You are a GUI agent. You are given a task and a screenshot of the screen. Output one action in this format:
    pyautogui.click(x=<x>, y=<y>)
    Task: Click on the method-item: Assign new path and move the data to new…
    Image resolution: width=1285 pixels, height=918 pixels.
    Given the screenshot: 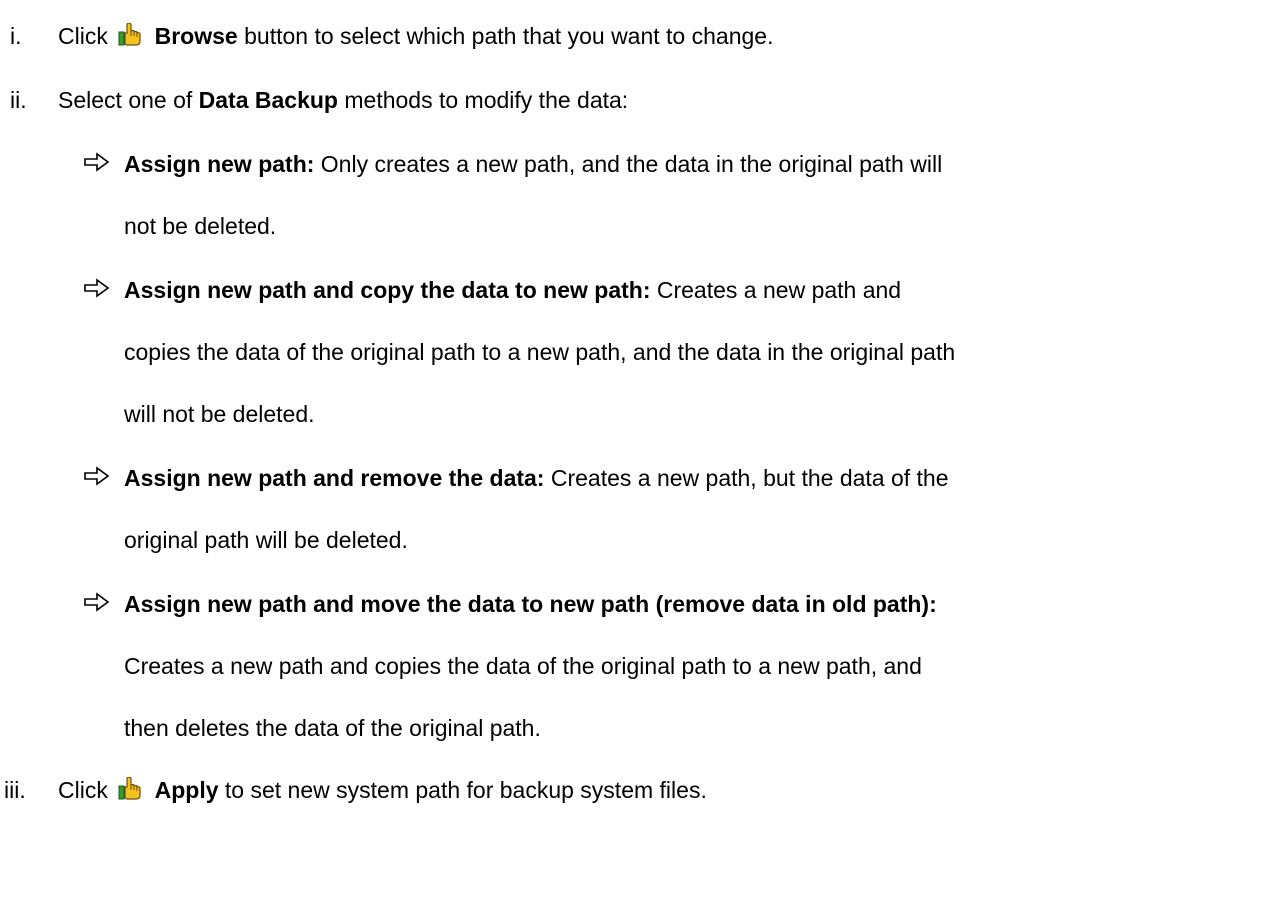 What is the action you would take?
    pyautogui.click(x=530, y=604)
    